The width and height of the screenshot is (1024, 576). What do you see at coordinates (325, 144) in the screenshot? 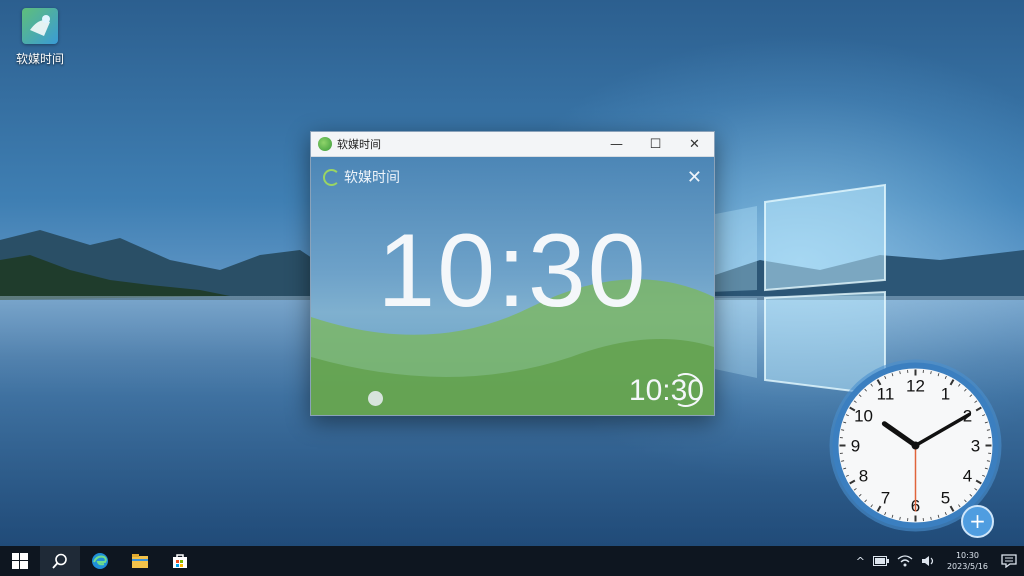
I see `app-logo-icon` at bounding box center [325, 144].